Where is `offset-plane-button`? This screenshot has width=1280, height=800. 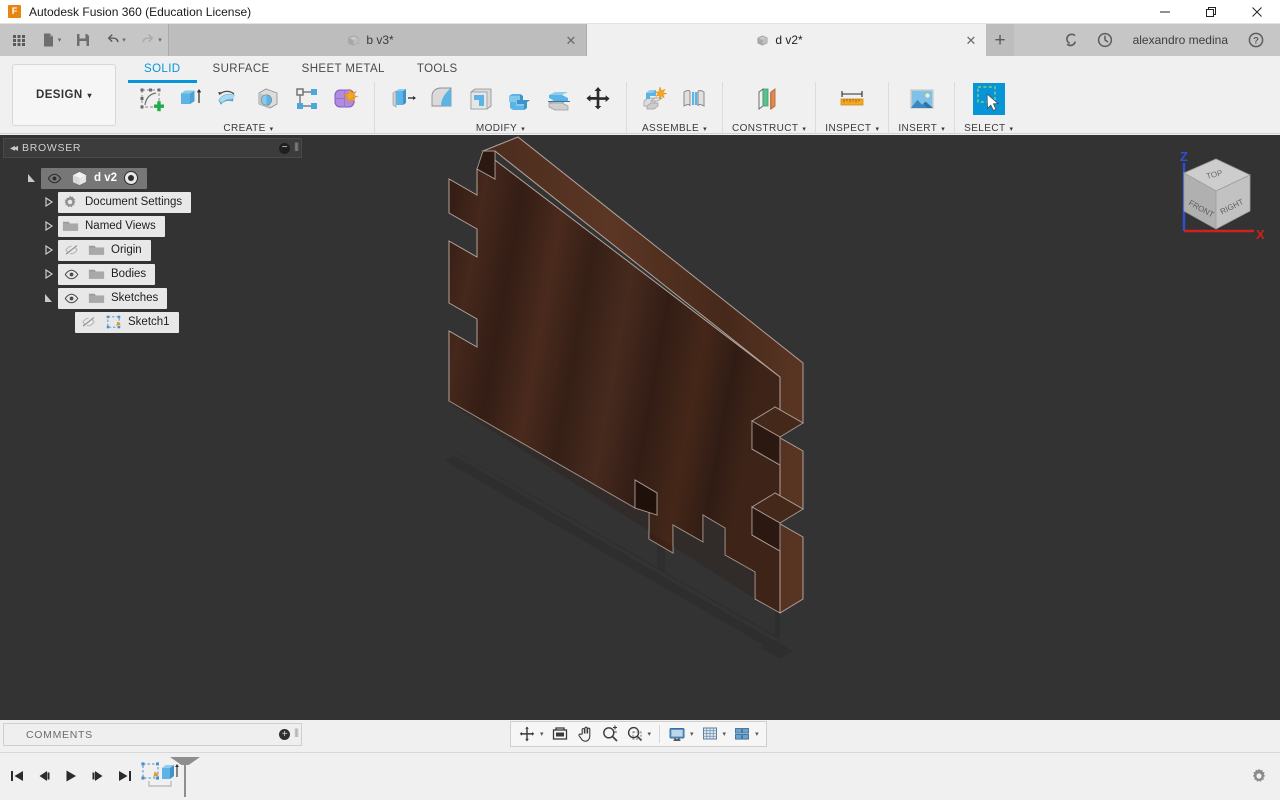
offset-plane-button is located at coordinates (769, 99).